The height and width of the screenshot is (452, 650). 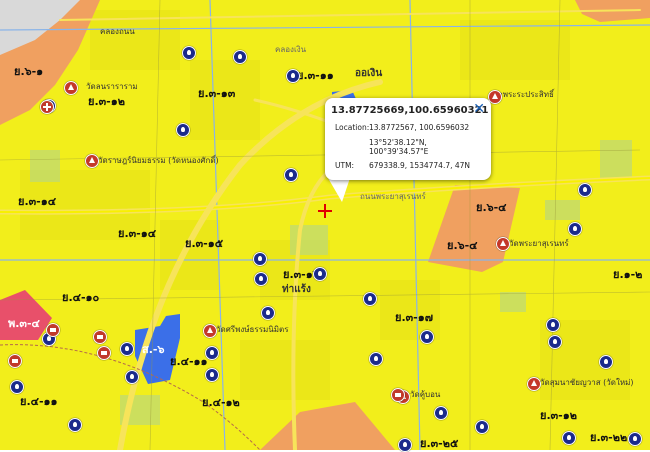 What do you see at coordinates (291, 49) in the screenshot?
I see `road-label: คลองเงิน` at bounding box center [291, 49].